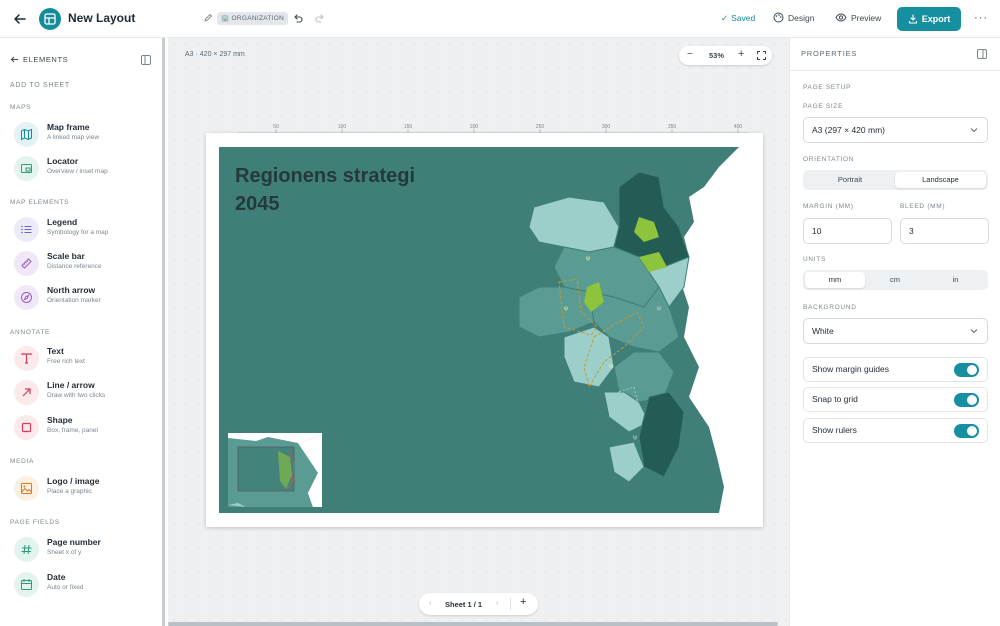 The width and height of the screenshot is (1000, 626). I want to click on orientation-portrait: Portrait, so click(850, 180).